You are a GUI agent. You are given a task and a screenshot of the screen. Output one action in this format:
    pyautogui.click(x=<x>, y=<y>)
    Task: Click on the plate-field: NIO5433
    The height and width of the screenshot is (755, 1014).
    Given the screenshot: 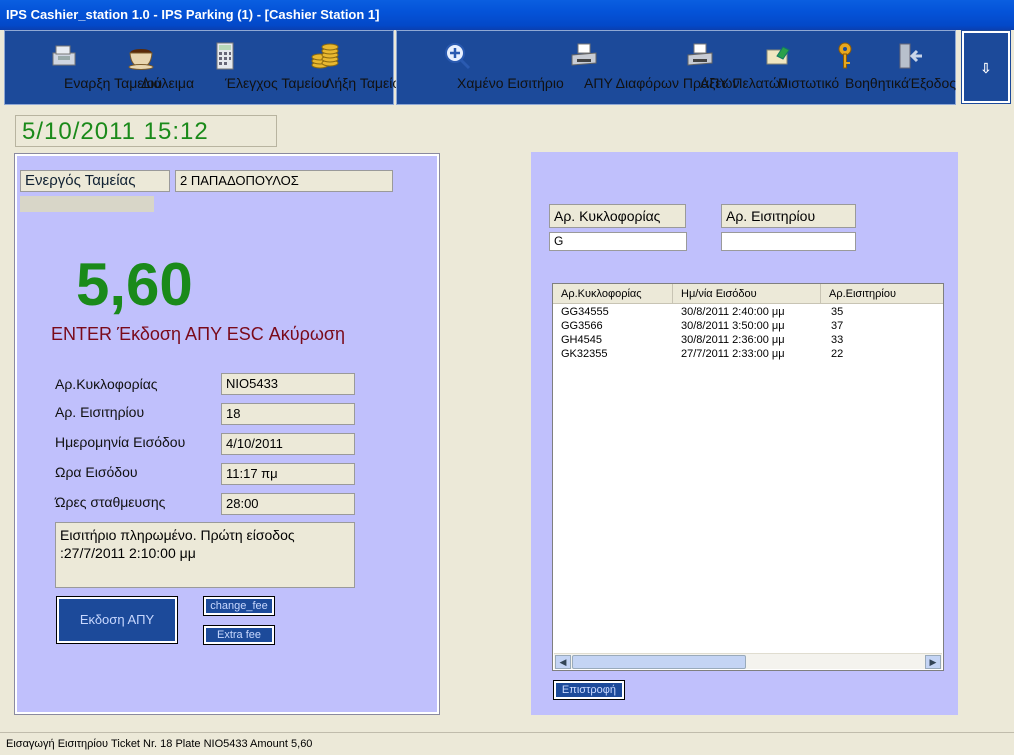 What is the action you would take?
    pyautogui.click(x=288, y=384)
    